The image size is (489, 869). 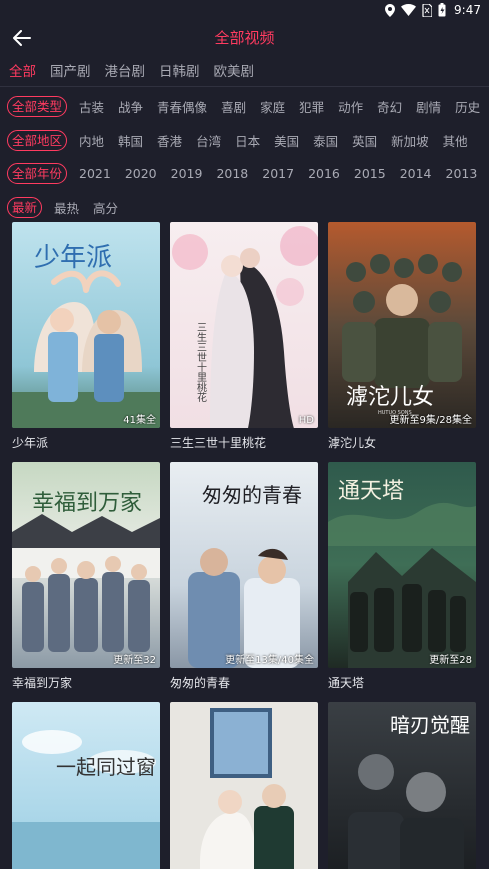 What do you see at coordinates (278, 173) in the screenshot?
I see `filter-option: 2017` at bounding box center [278, 173].